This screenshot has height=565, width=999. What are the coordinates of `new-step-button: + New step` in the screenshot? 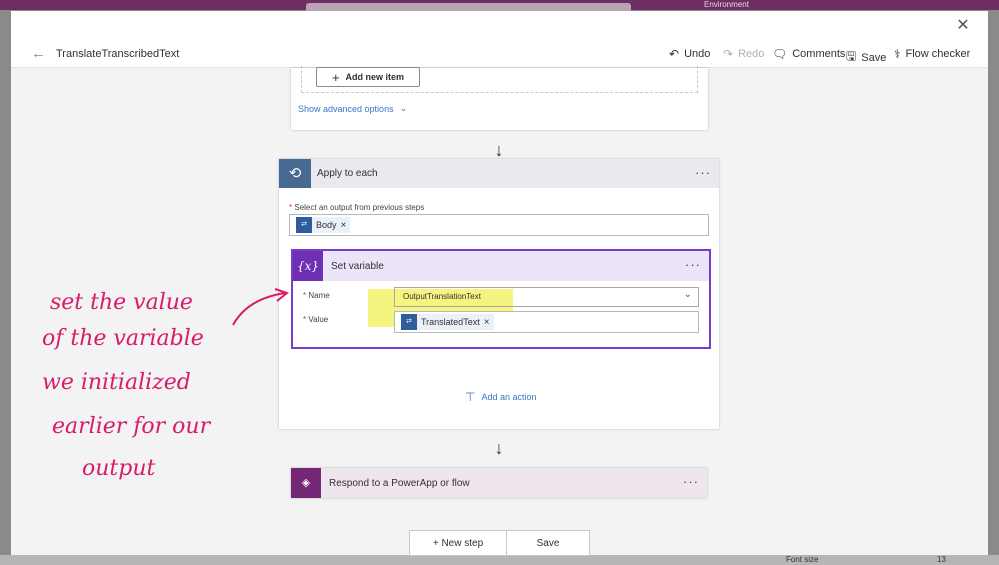 It's located at (458, 543).